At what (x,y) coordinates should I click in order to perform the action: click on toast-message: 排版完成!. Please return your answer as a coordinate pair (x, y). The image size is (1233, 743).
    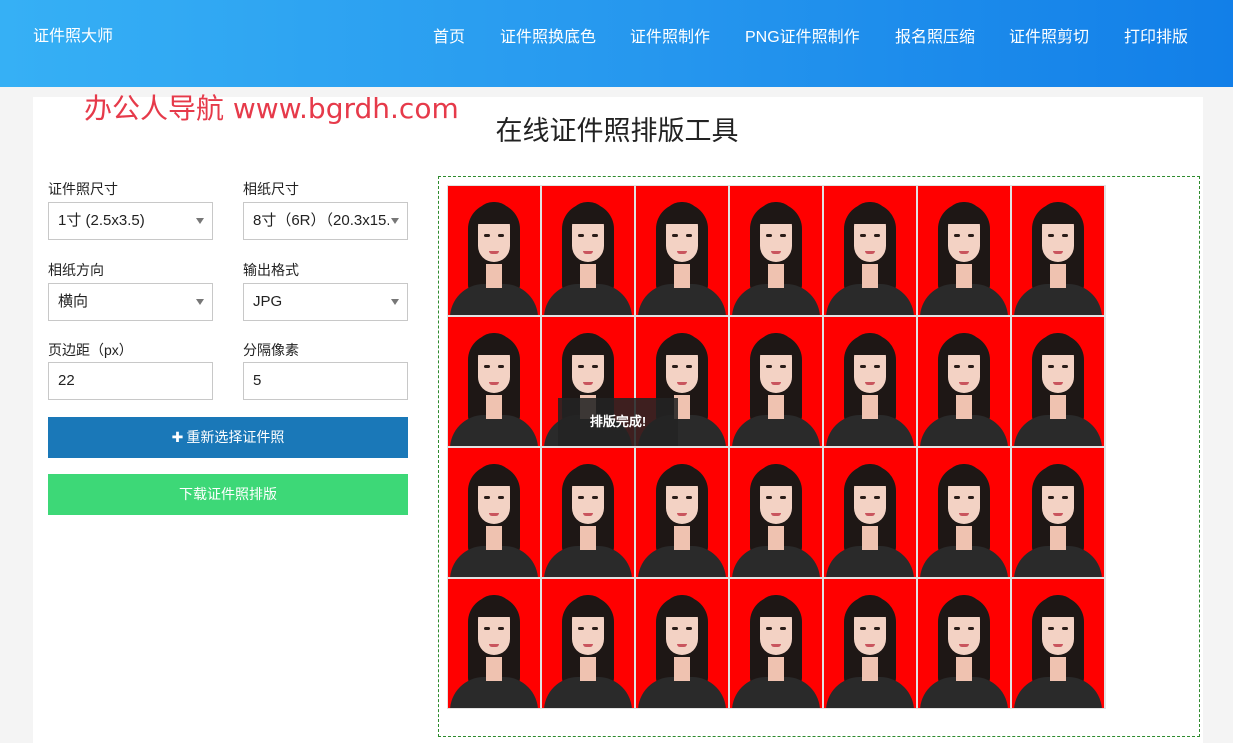
    Looking at the image, I should click on (618, 422).